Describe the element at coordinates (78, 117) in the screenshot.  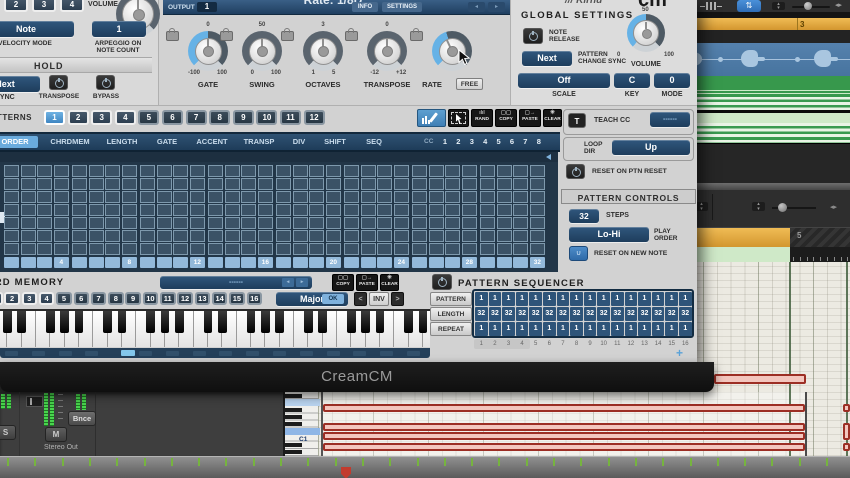
I see `pattern-select-button-2: 2` at that location.